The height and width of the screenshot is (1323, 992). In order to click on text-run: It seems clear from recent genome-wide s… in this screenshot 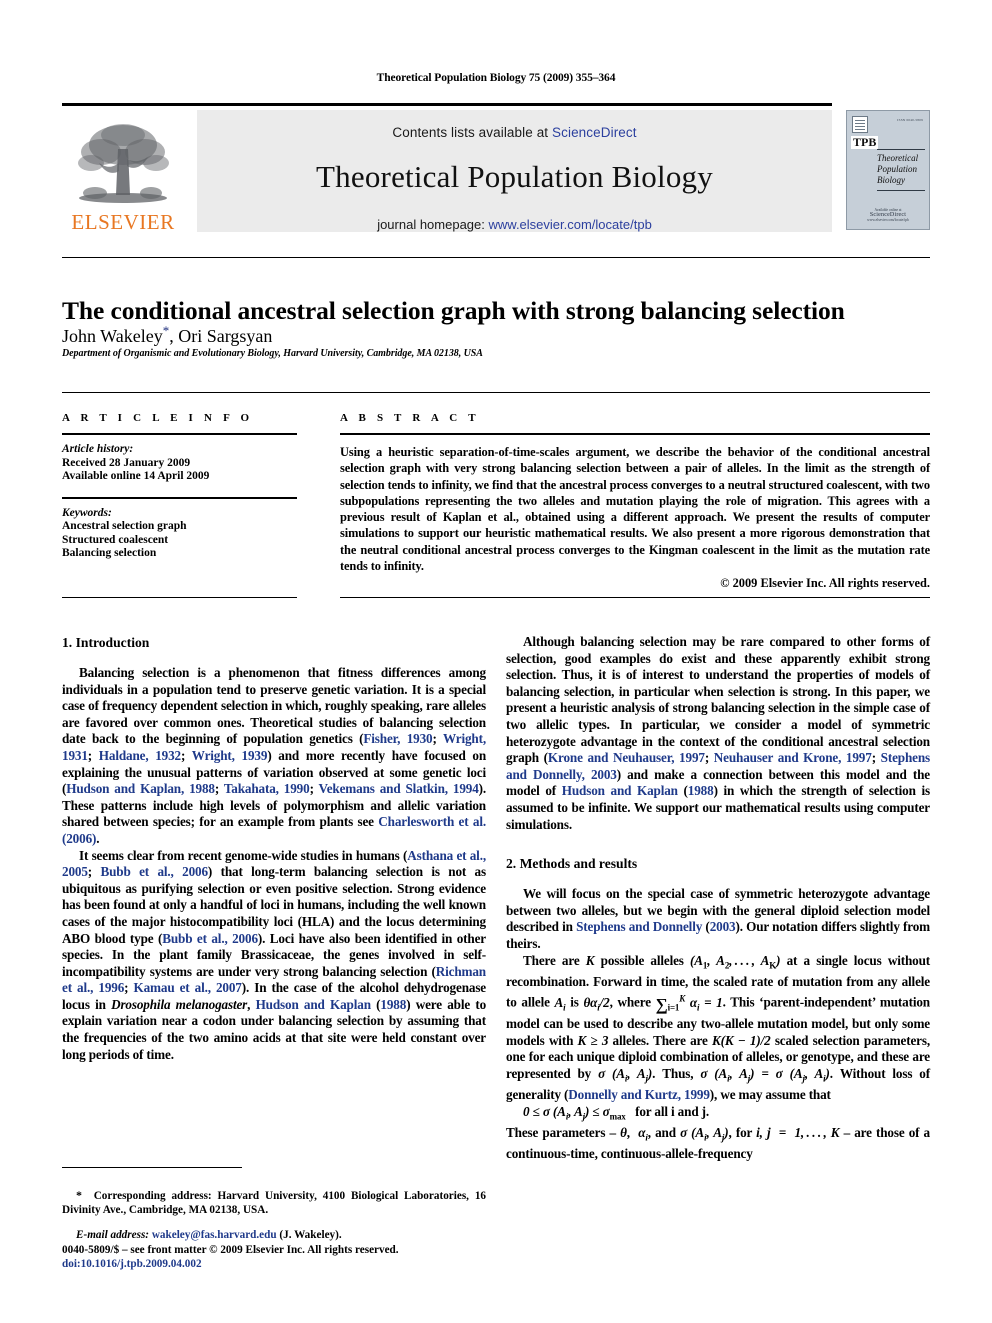, I will do `click(243, 855)`.